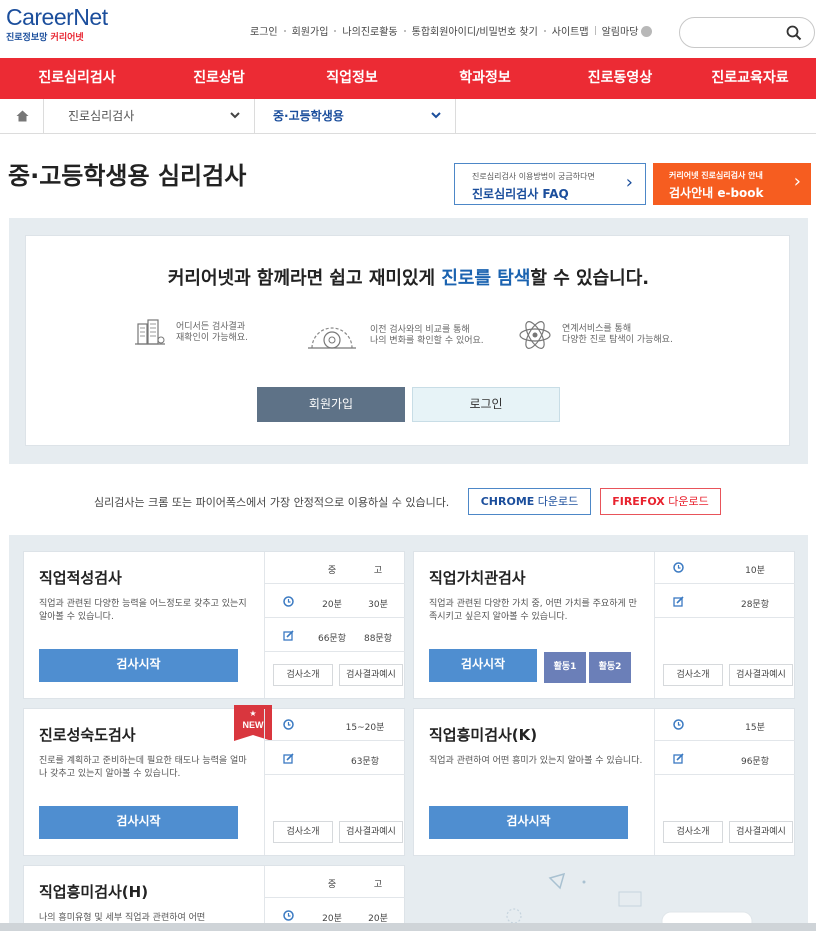 The height and width of the screenshot is (931, 816). I want to click on site-logo: CareerNet 진로정보망 커리어넷, so click(57, 24).